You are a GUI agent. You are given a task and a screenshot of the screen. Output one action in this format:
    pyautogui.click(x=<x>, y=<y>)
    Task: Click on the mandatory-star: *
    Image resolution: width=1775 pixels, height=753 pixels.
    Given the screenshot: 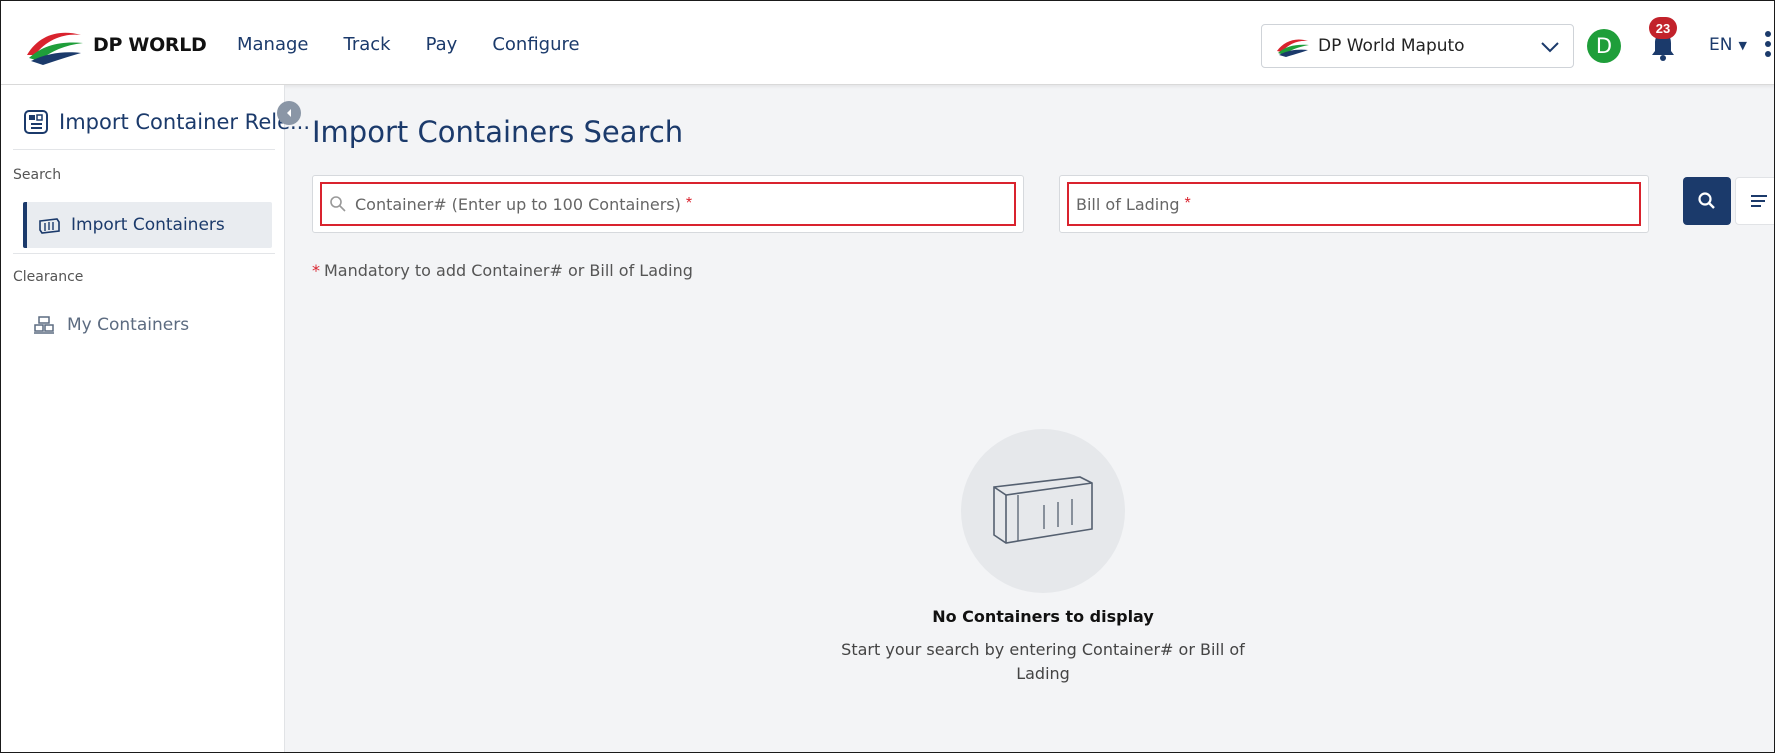 What is the action you would take?
    pyautogui.click(x=316, y=270)
    